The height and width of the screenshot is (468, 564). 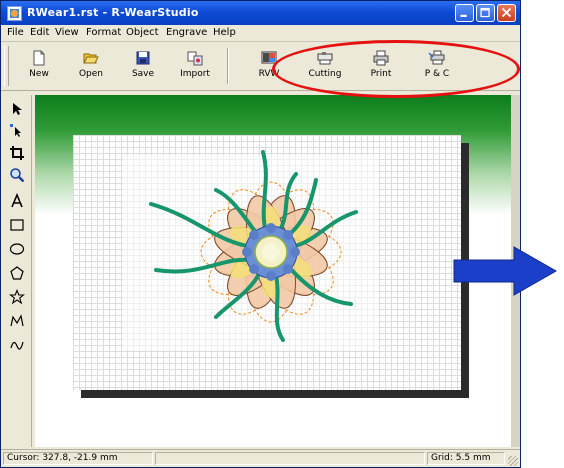 What do you see at coordinates (195, 74) in the screenshot?
I see `import-label: Import` at bounding box center [195, 74].